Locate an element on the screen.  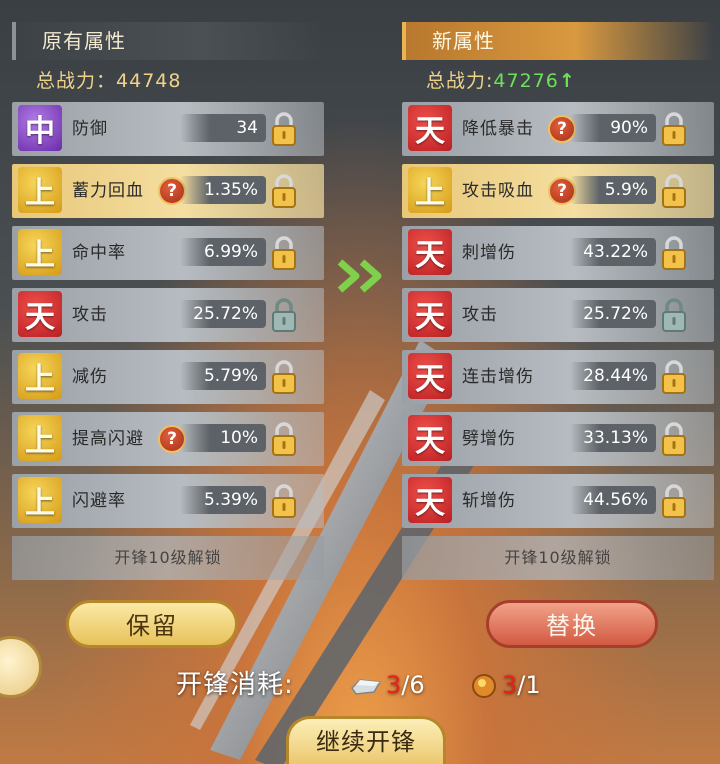
attribute-row: 上减伤 5.79% is located at coordinates (168, 377).